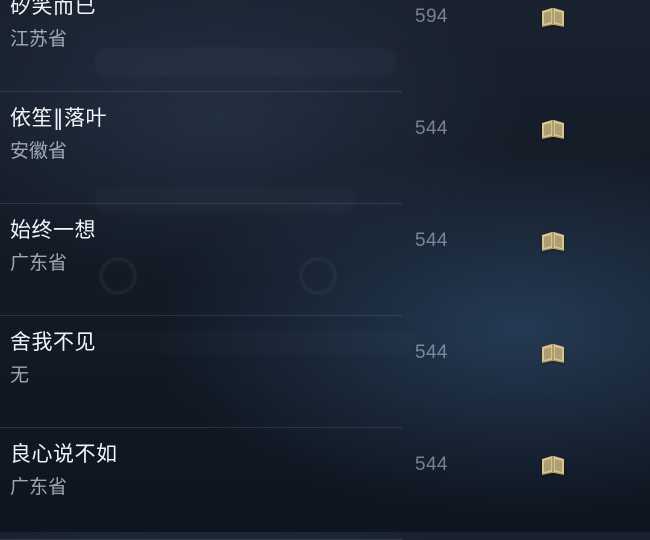 The image size is (650, 540). What do you see at coordinates (20, 375) in the screenshot?
I see `player-region: 无` at bounding box center [20, 375].